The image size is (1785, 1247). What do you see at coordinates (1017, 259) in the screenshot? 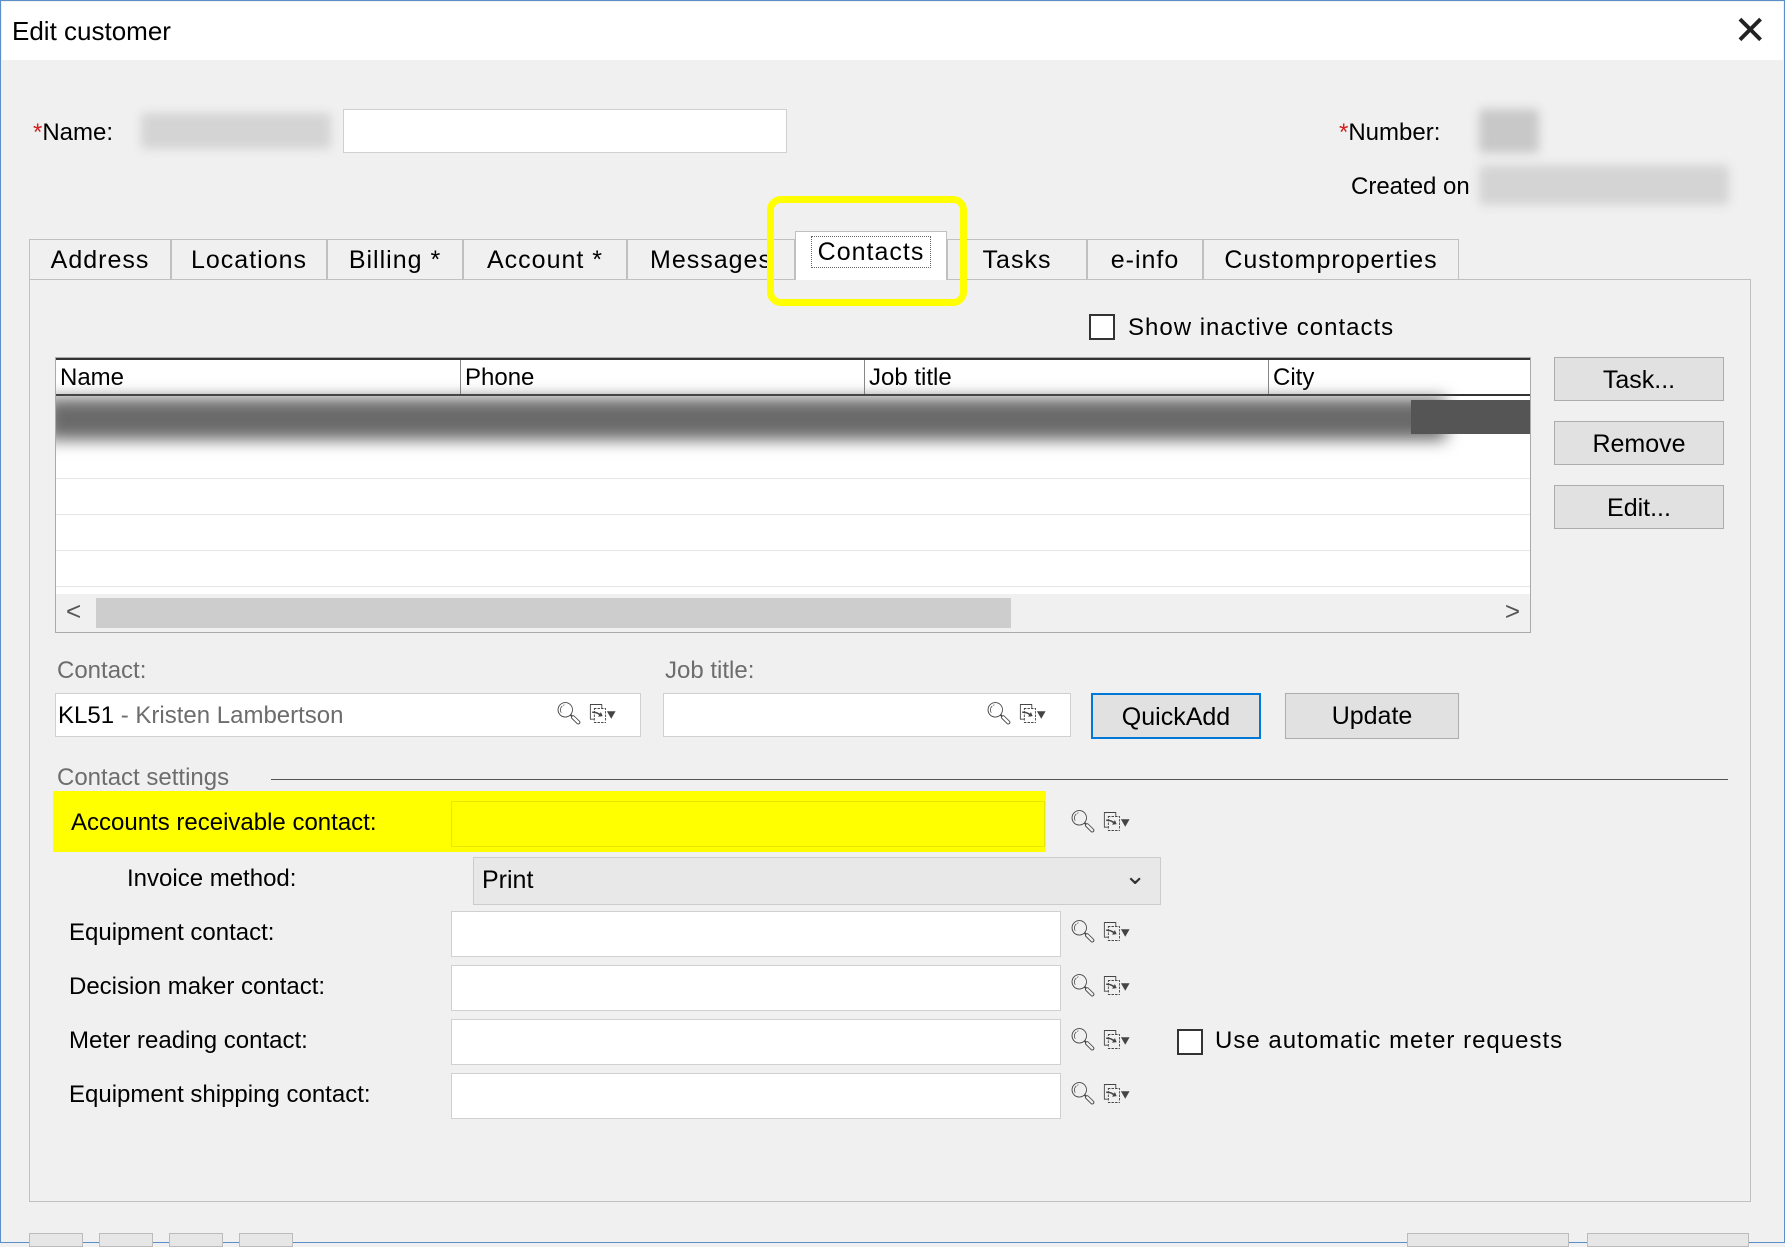
I see `tab-tasks: Tasks` at bounding box center [1017, 259].